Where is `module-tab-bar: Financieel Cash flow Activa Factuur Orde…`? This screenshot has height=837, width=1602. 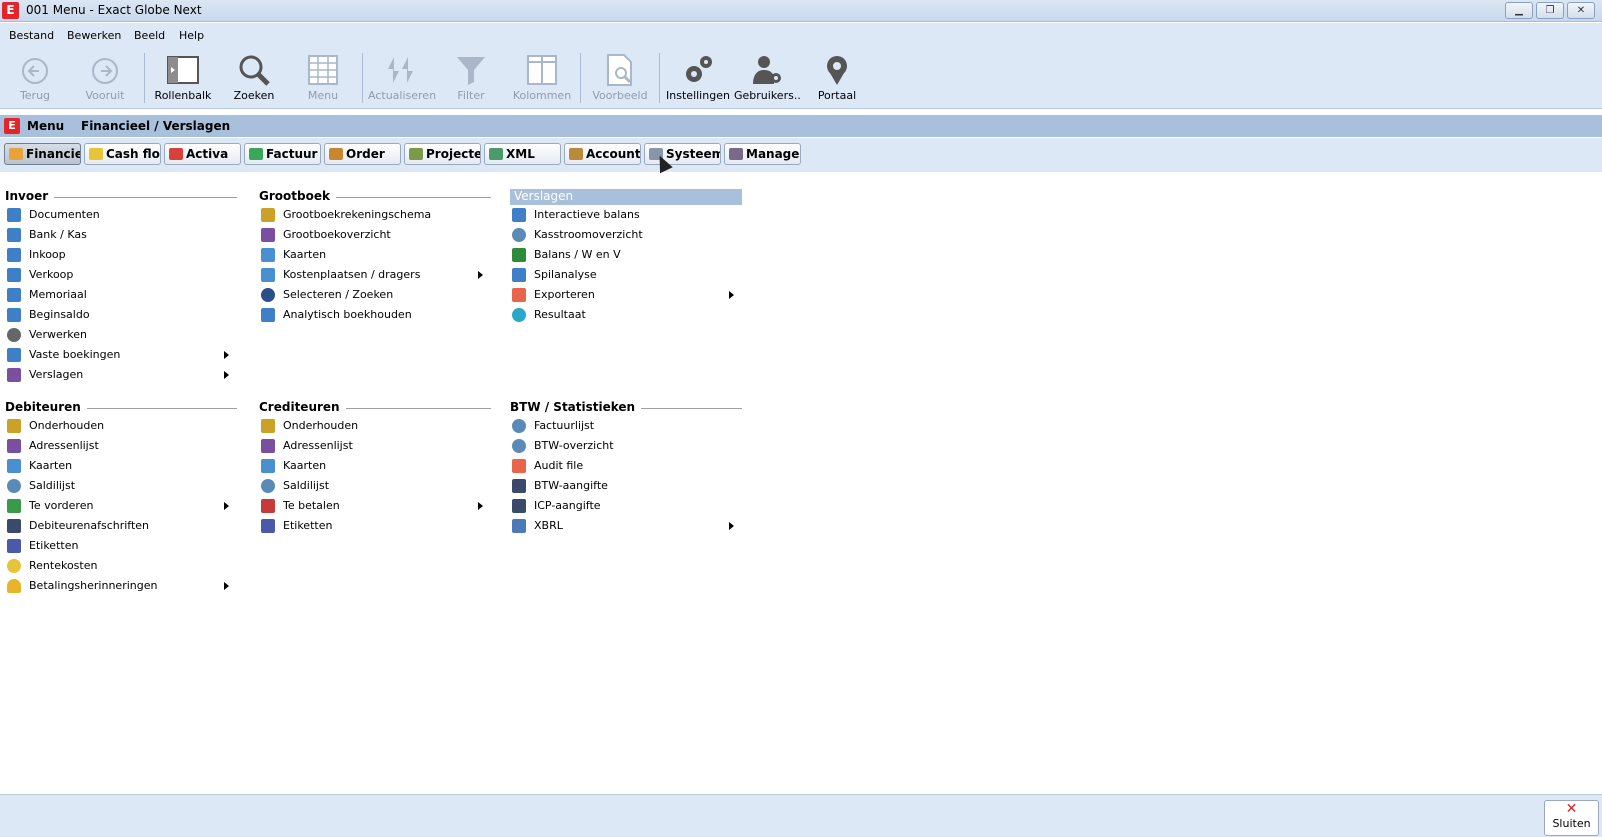
module-tab-bar: Financieel Cash flow Activa Factuur Orde… is located at coordinates (801, 155).